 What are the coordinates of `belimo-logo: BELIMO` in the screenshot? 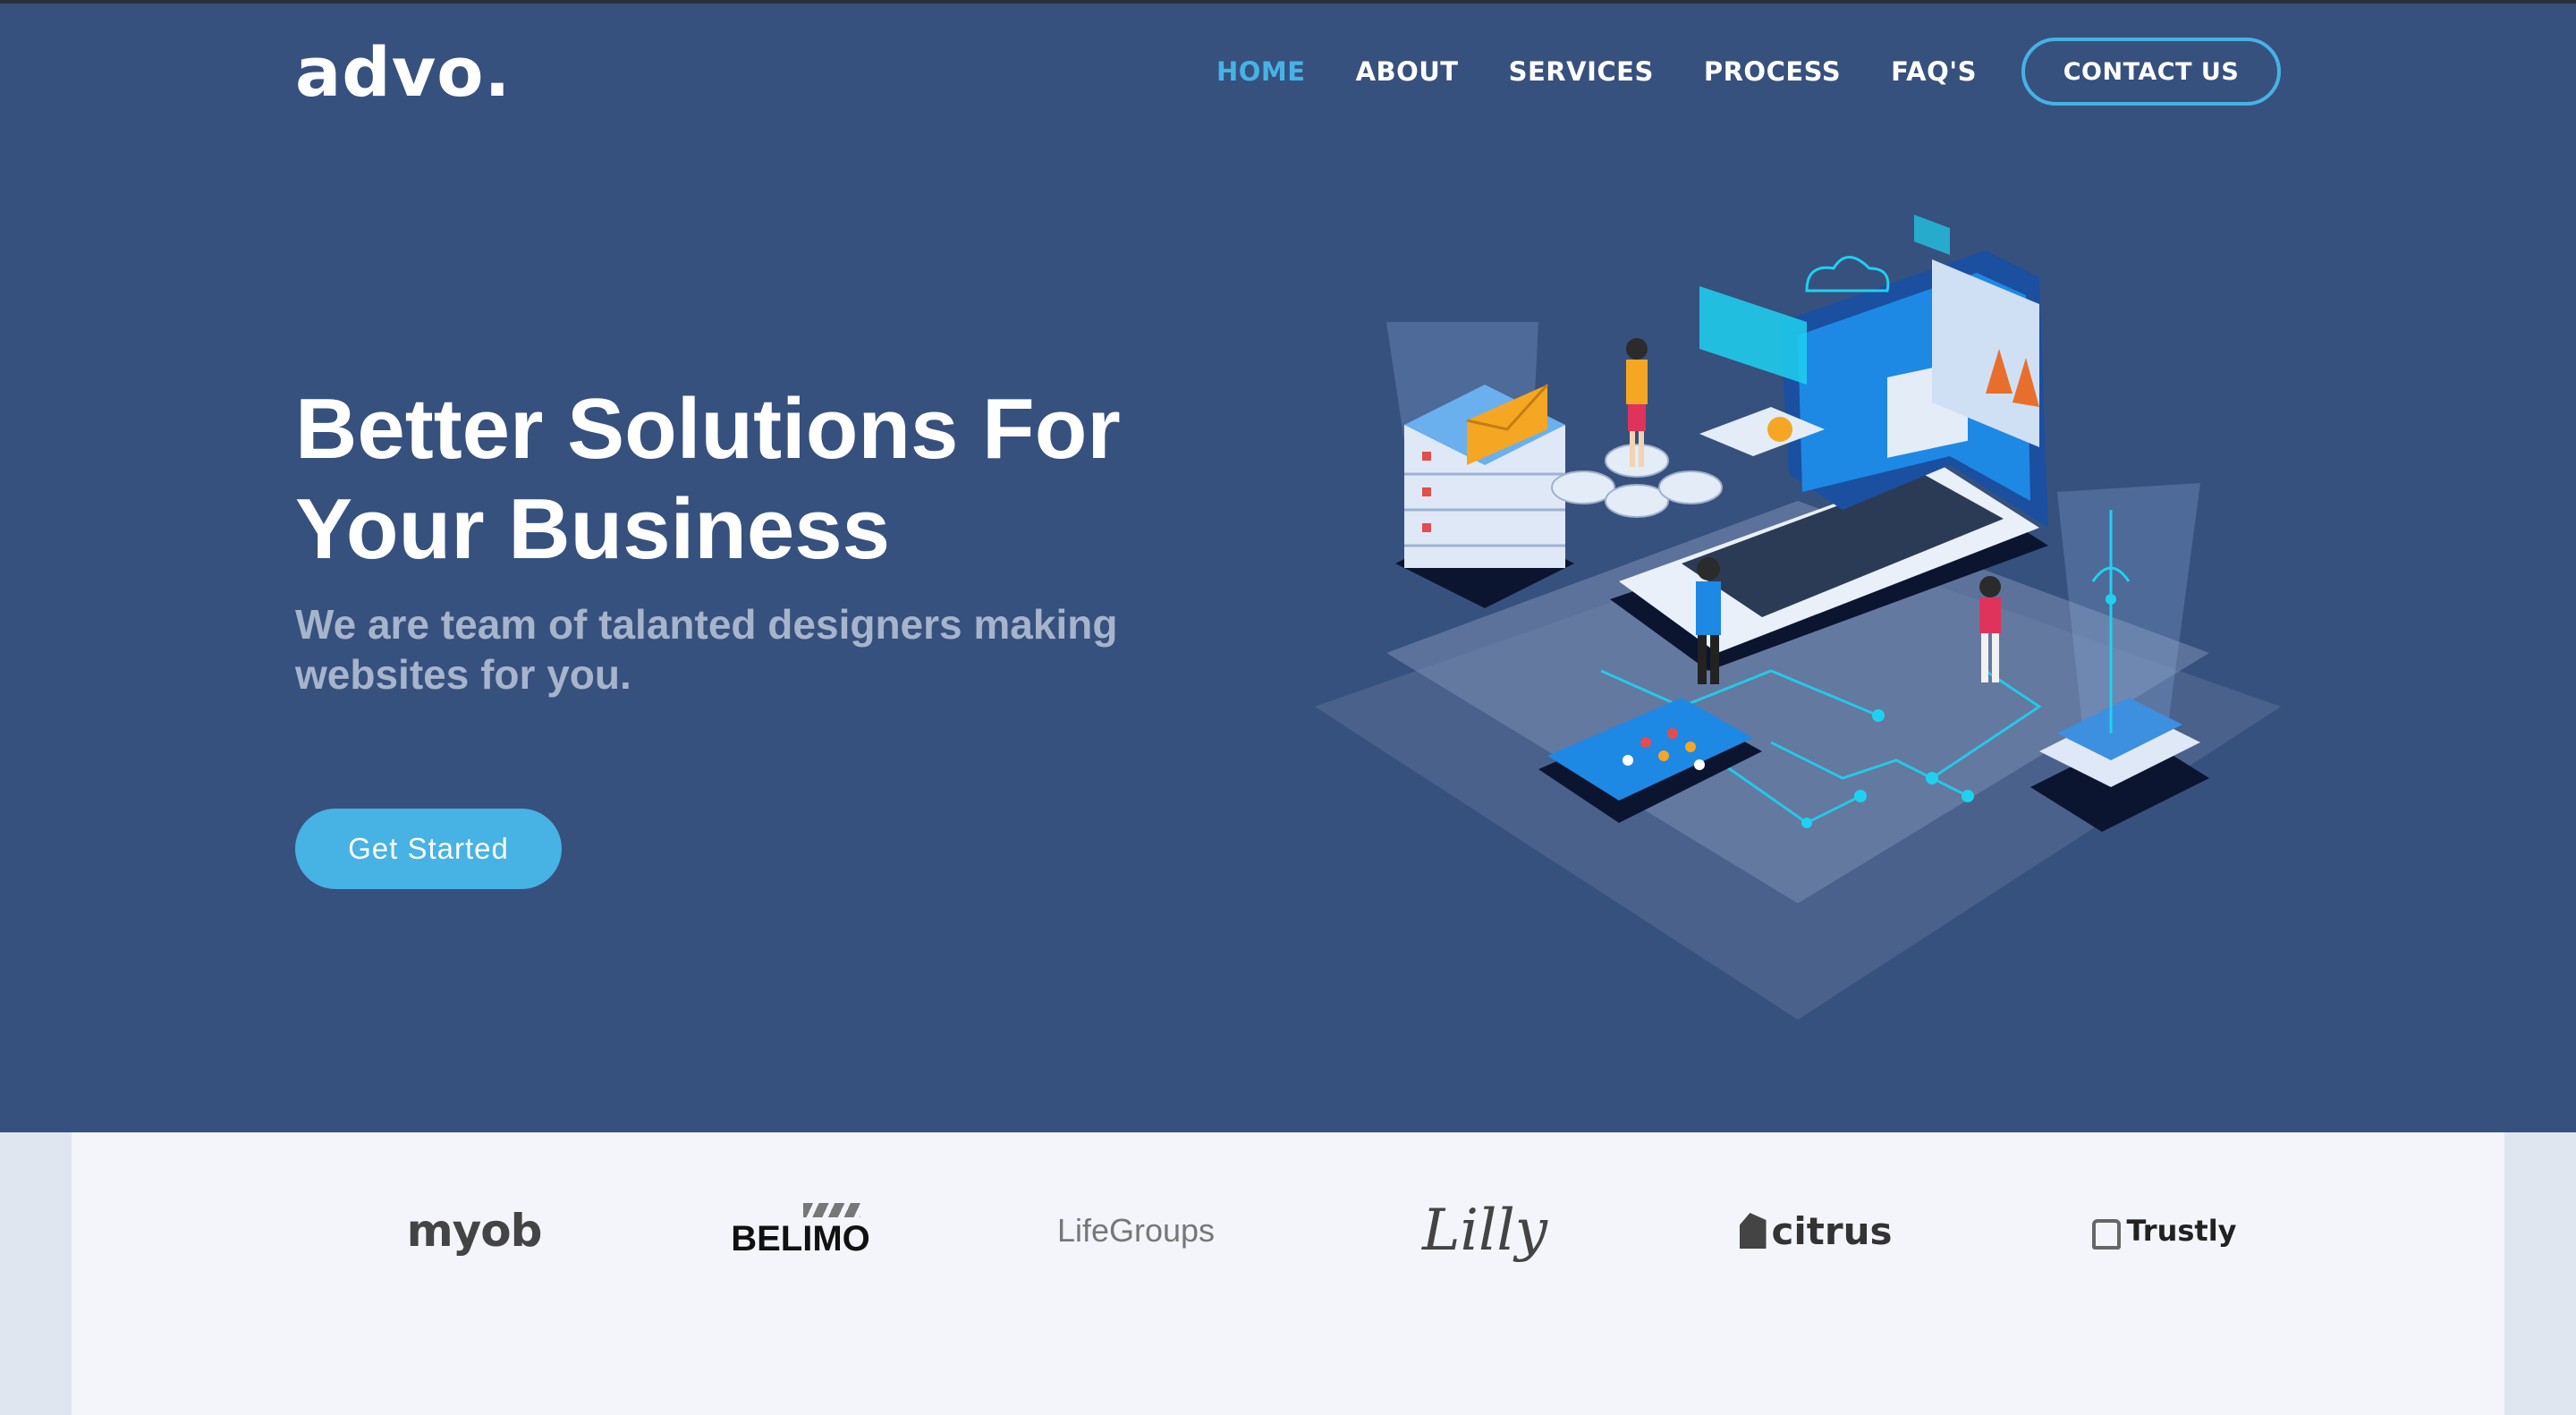 It's located at (800, 1231).